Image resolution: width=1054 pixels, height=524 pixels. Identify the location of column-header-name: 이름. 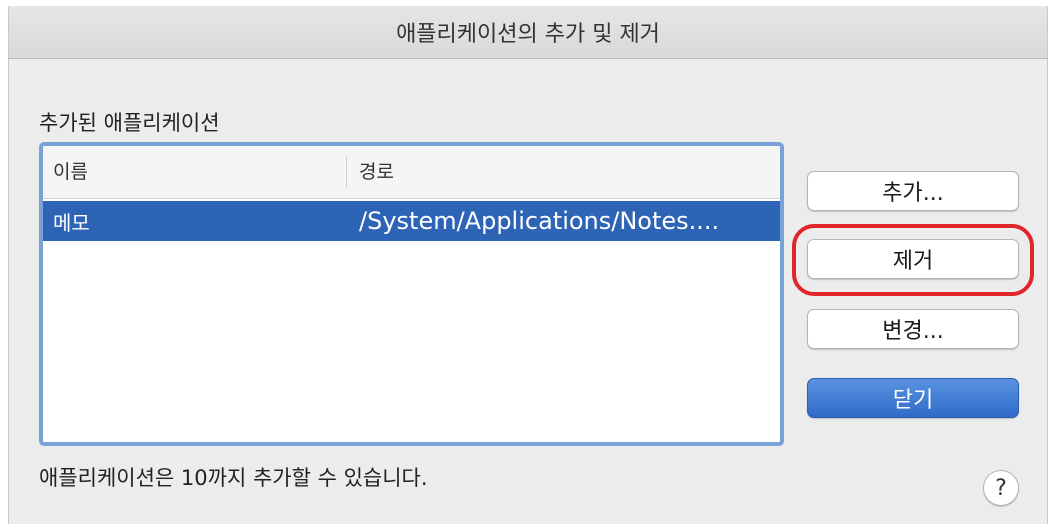
(195, 172).